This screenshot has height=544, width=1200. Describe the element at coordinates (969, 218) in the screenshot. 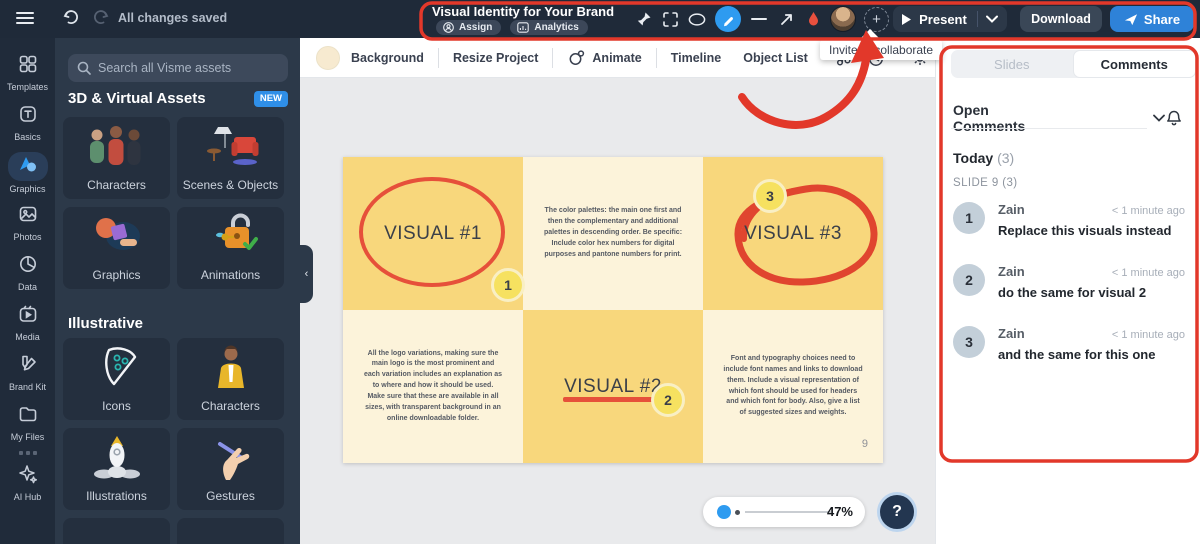

I see `comment-number-badge: 1` at that location.